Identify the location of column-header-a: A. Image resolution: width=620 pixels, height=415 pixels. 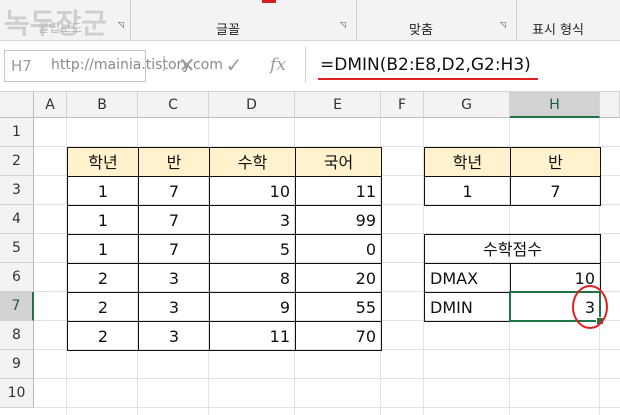
(50, 105).